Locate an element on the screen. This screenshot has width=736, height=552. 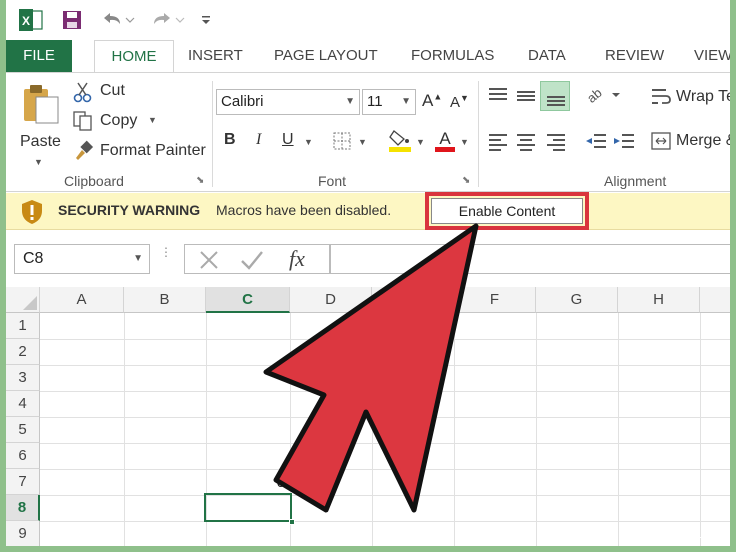
wikihow-watermark: wikiHow is located at coordinates (696, 538).